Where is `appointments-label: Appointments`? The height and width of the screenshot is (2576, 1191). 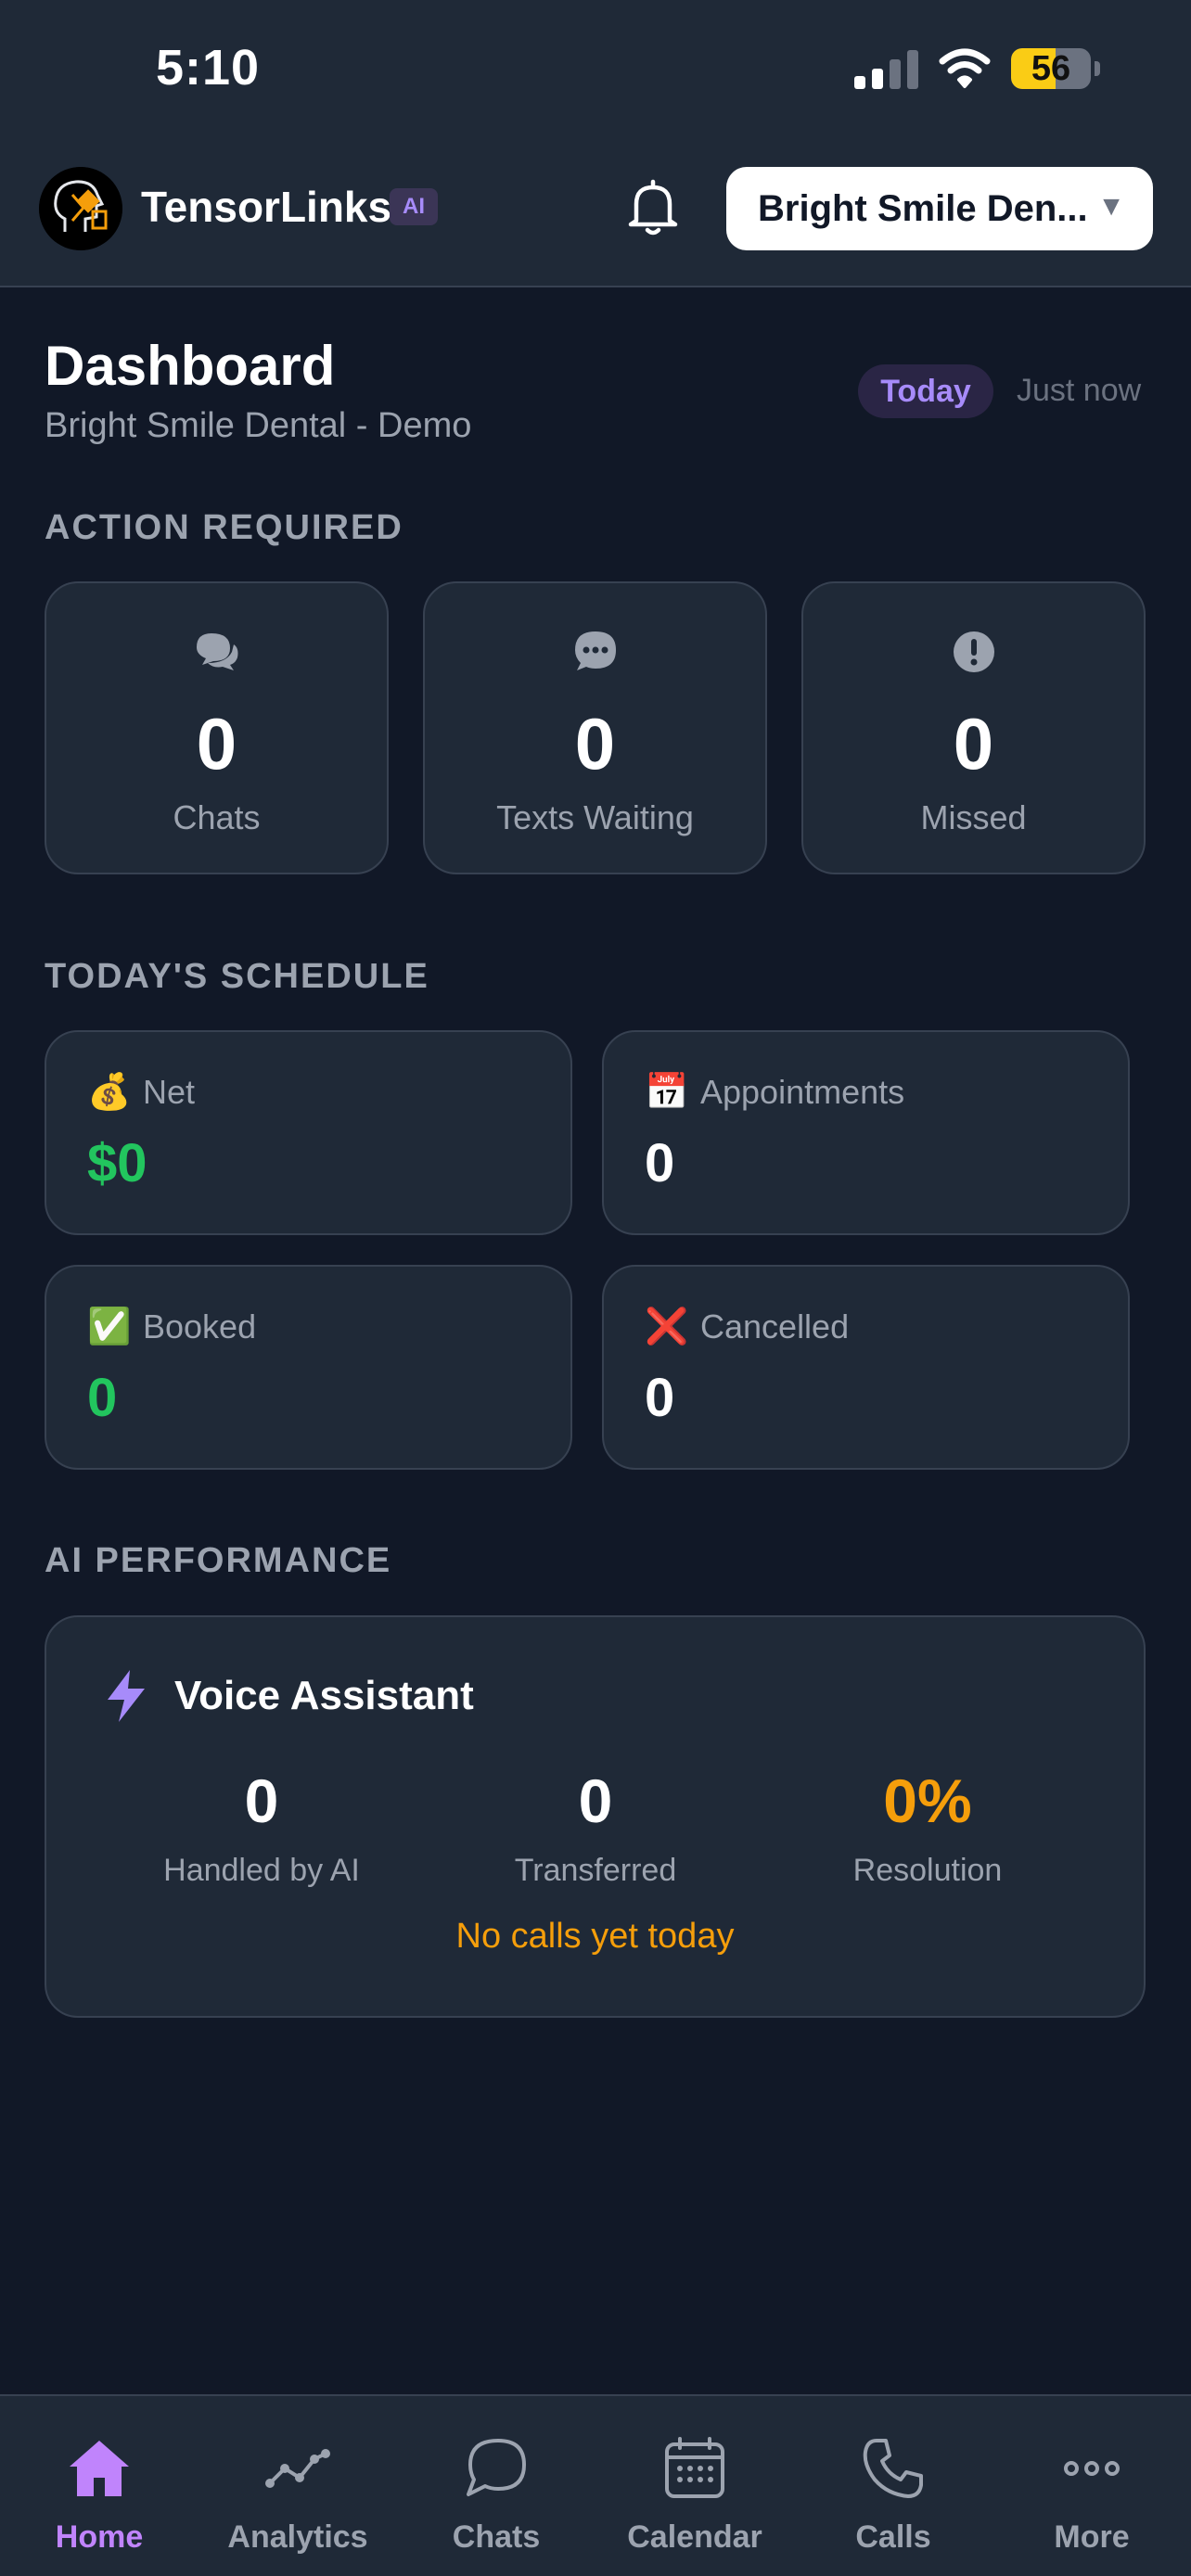 appointments-label: Appointments is located at coordinates (803, 1092).